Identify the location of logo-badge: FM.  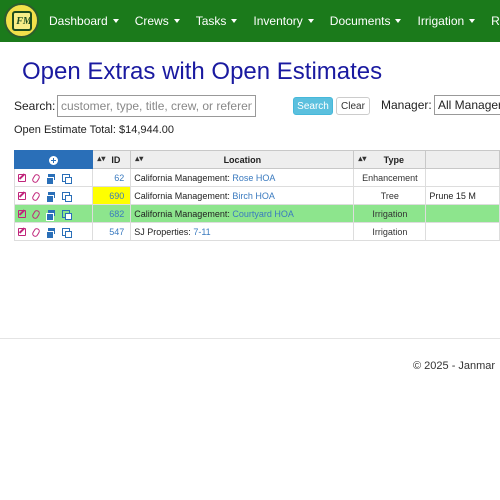
(22, 21).